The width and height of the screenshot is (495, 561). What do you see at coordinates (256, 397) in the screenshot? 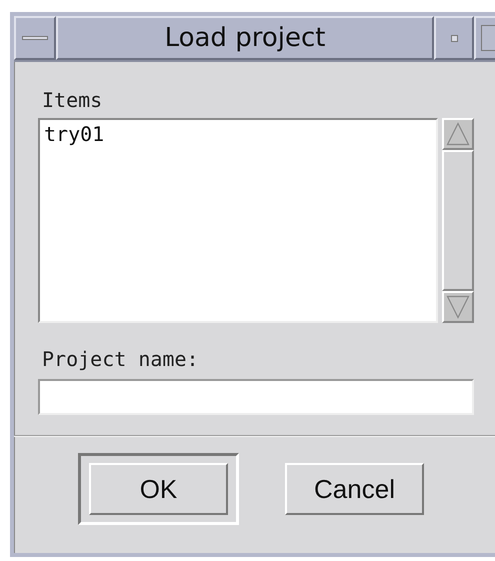
I see `project-name-field` at bounding box center [256, 397].